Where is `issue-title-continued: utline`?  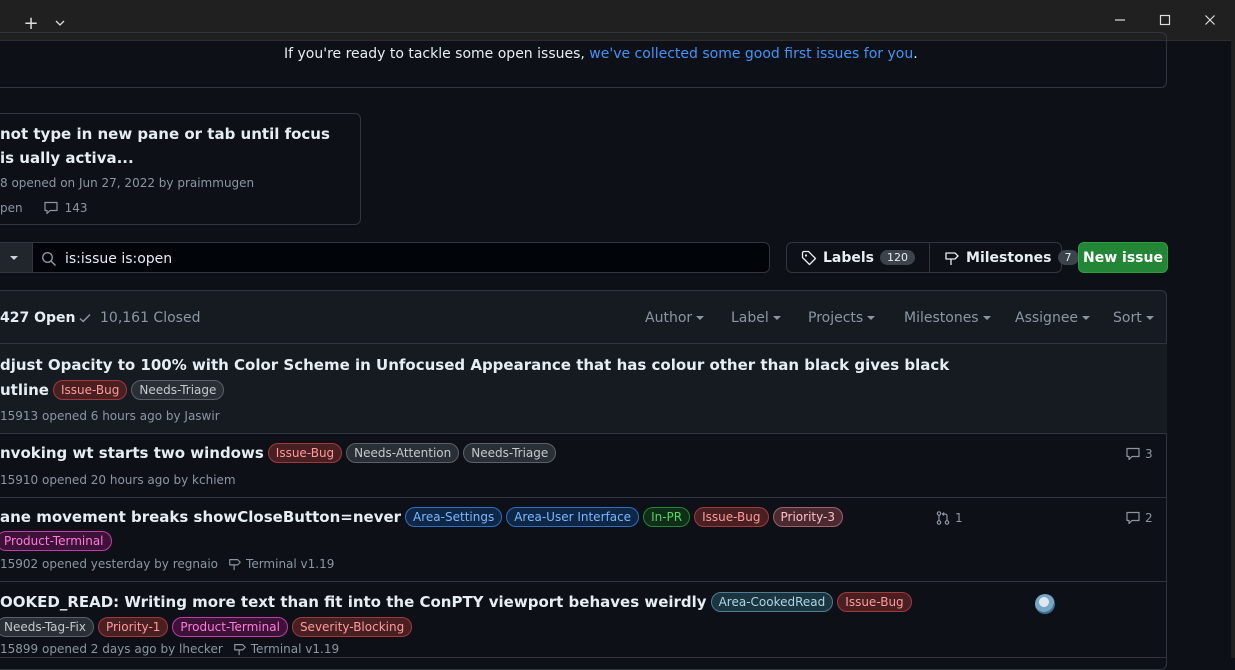
issue-title-continued: utline is located at coordinates (24, 390).